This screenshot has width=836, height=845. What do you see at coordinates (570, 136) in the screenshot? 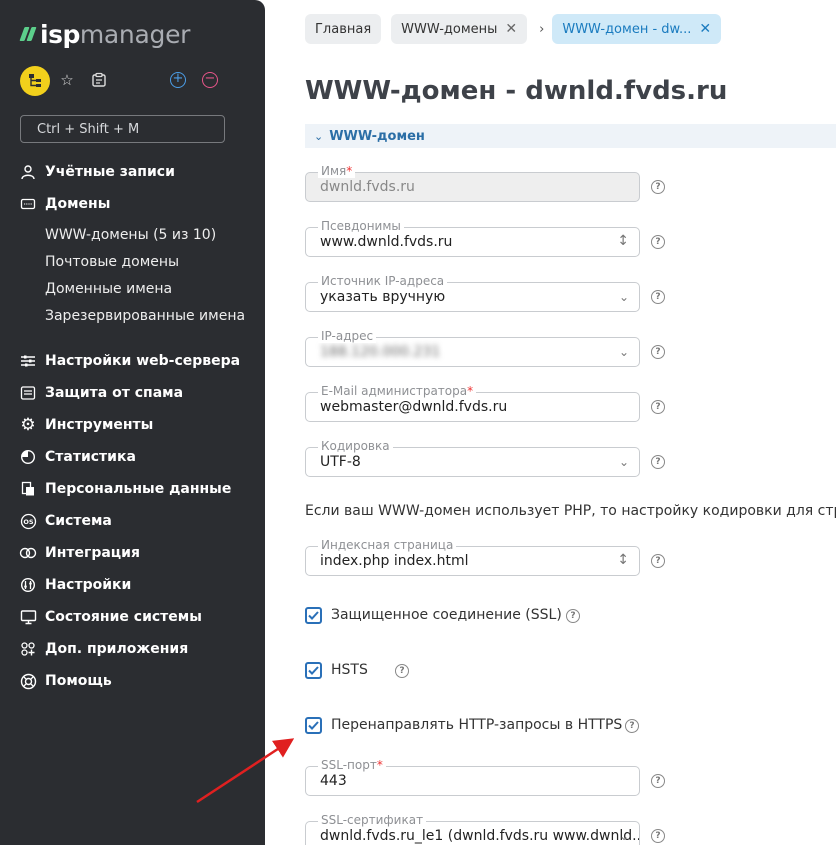
I see `section-header: ⌄ WWW-домен` at bounding box center [570, 136].